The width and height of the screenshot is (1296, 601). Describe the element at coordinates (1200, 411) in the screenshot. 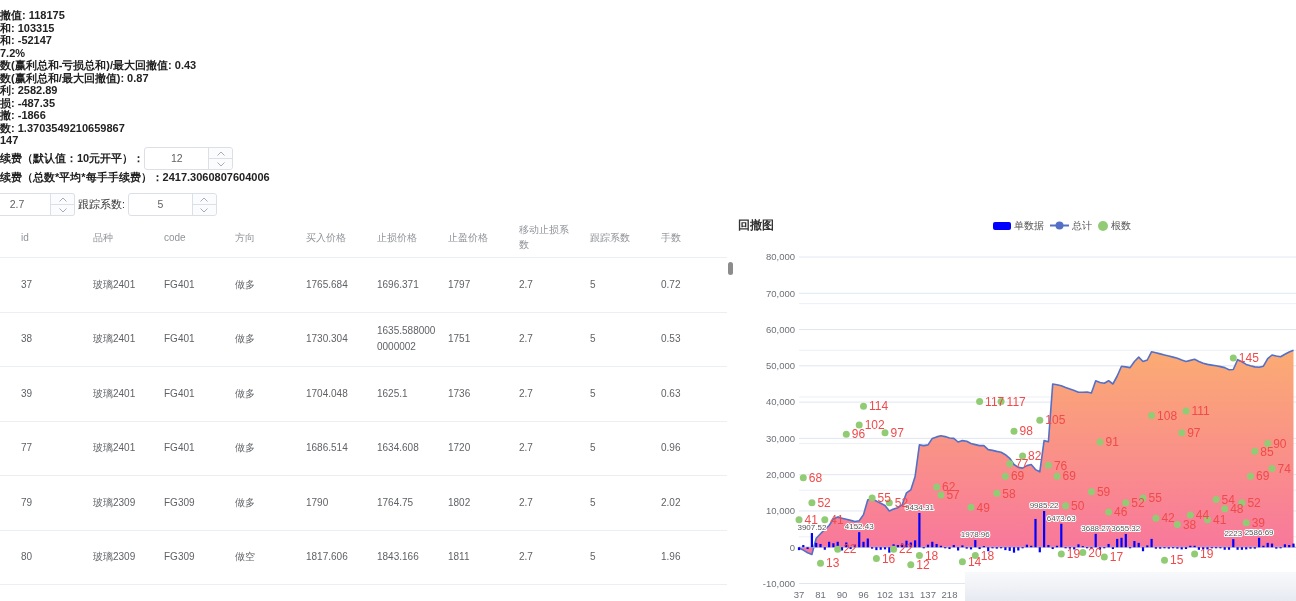

I see `data-label: 111` at that location.